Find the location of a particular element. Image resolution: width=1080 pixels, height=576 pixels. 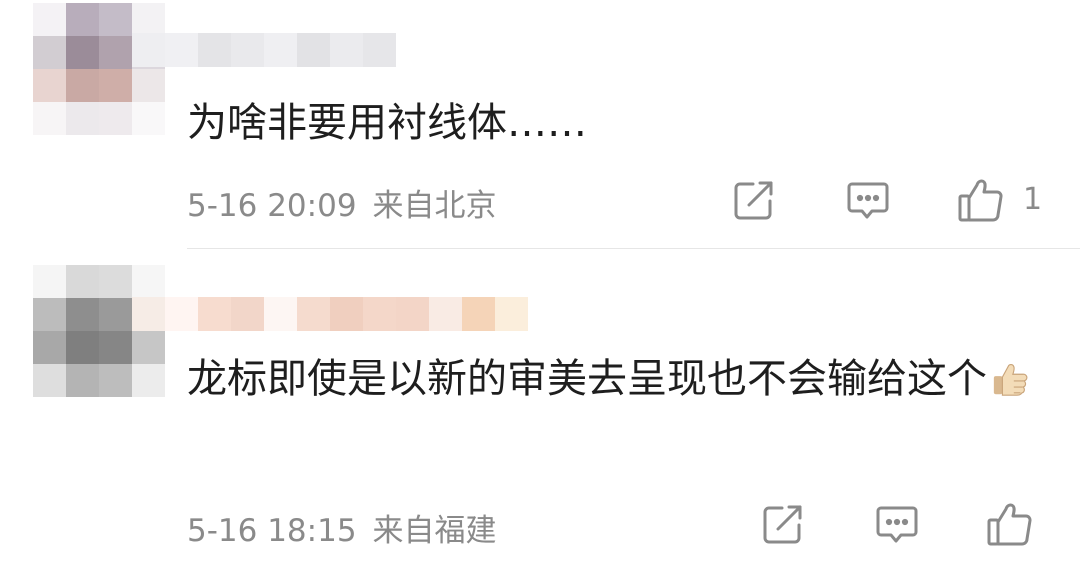

like-count: 1 is located at coordinates (1033, 199).